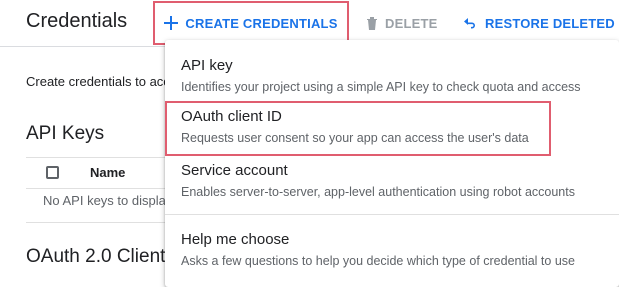  Describe the element at coordinates (372, 23) in the screenshot. I see `trash-icon` at that location.